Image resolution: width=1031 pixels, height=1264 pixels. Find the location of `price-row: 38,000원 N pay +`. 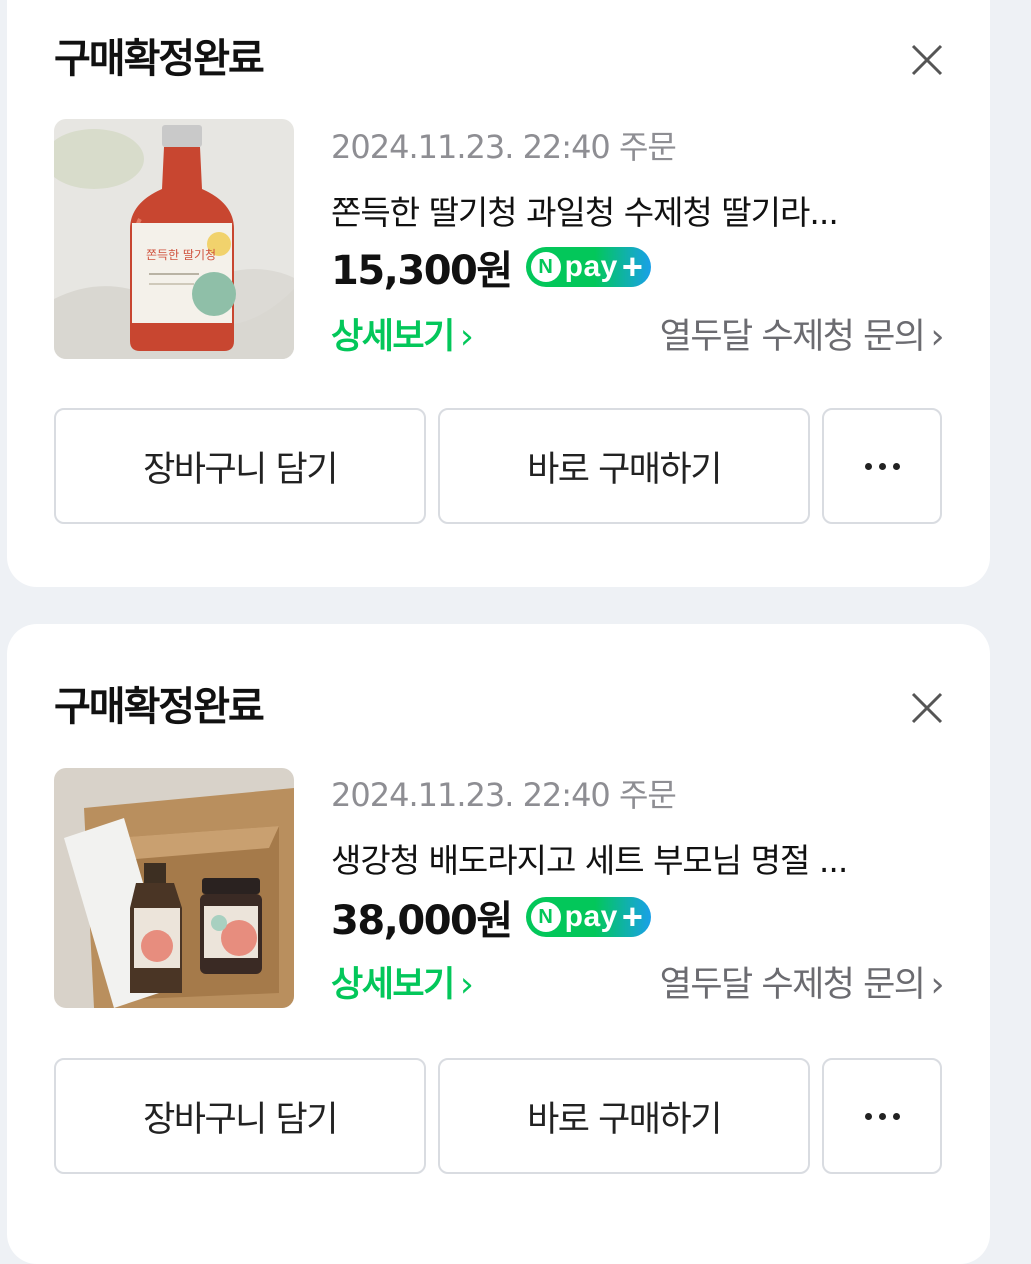

price-row: 38,000원 N pay + is located at coordinates (491, 917).